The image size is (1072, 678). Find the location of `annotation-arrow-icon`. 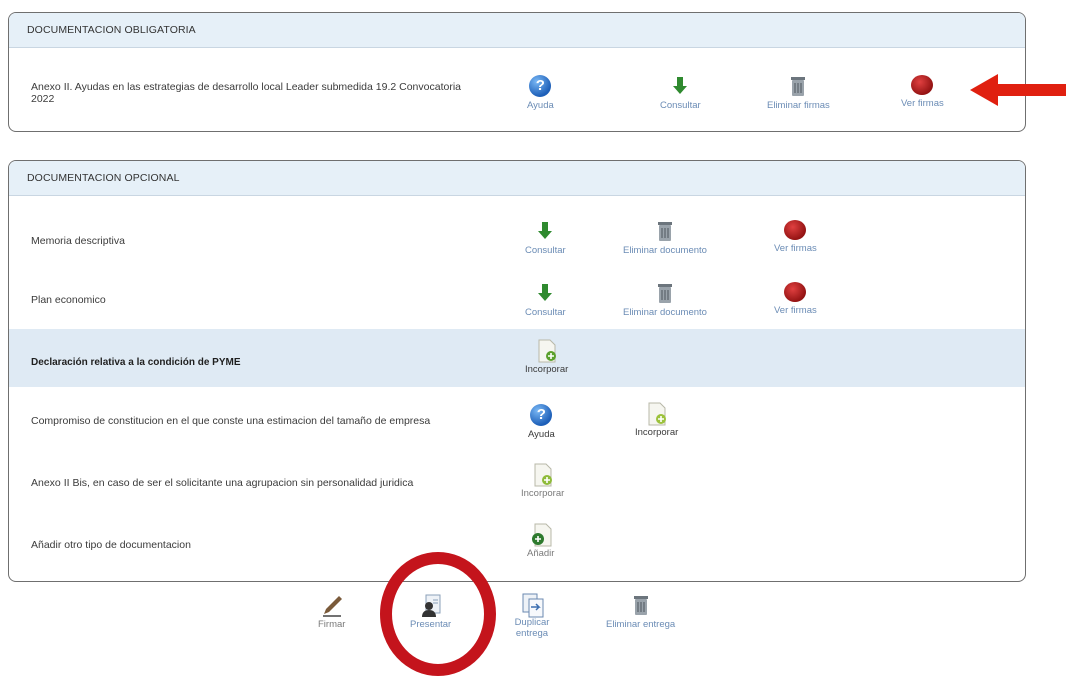

annotation-arrow-icon is located at coordinates (1018, 90).